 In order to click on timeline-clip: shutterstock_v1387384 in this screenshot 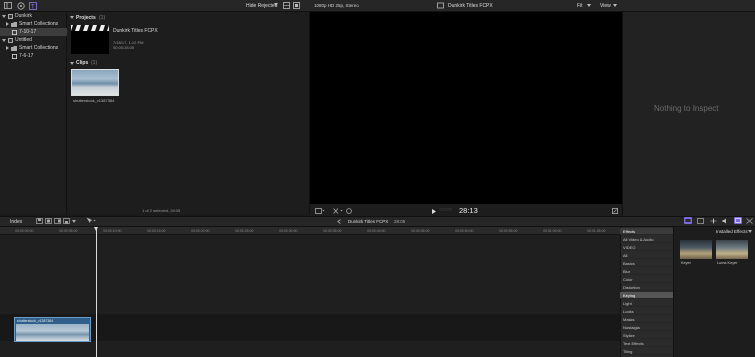, I will do `click(52, 329)`.